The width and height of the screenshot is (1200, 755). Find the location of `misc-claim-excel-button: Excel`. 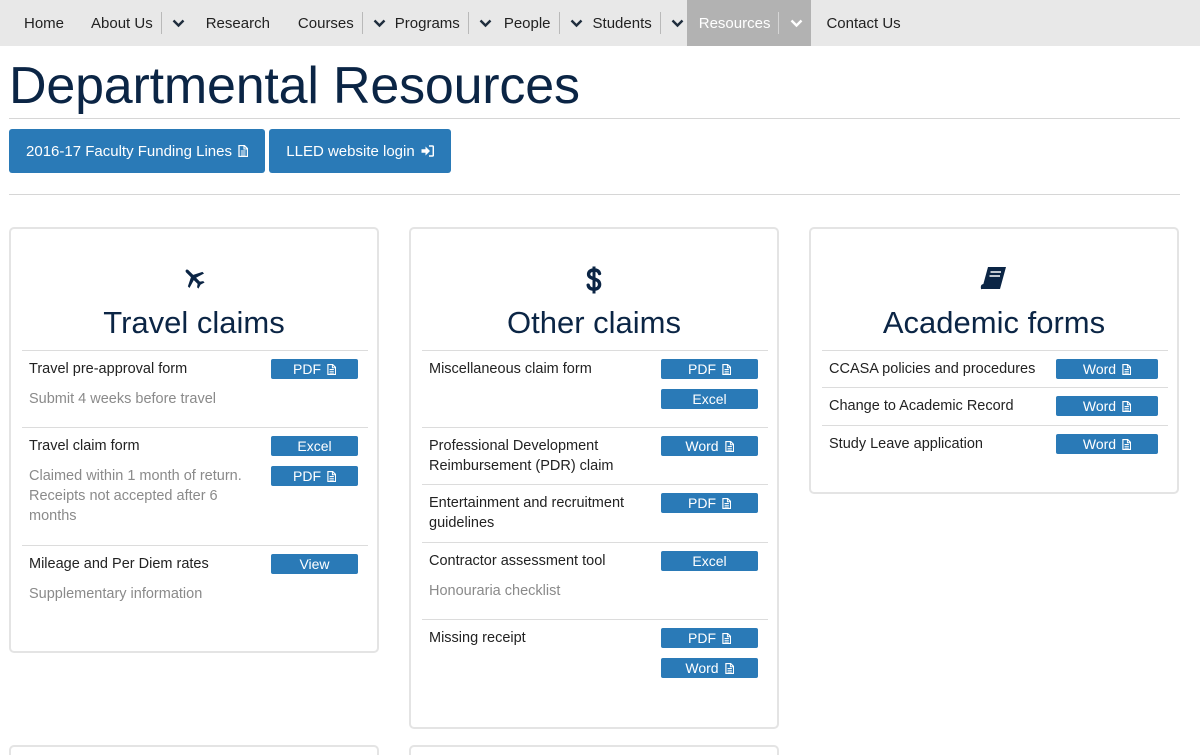

misc-claim-excel-button: Excel is located at coordinates (709, 399).